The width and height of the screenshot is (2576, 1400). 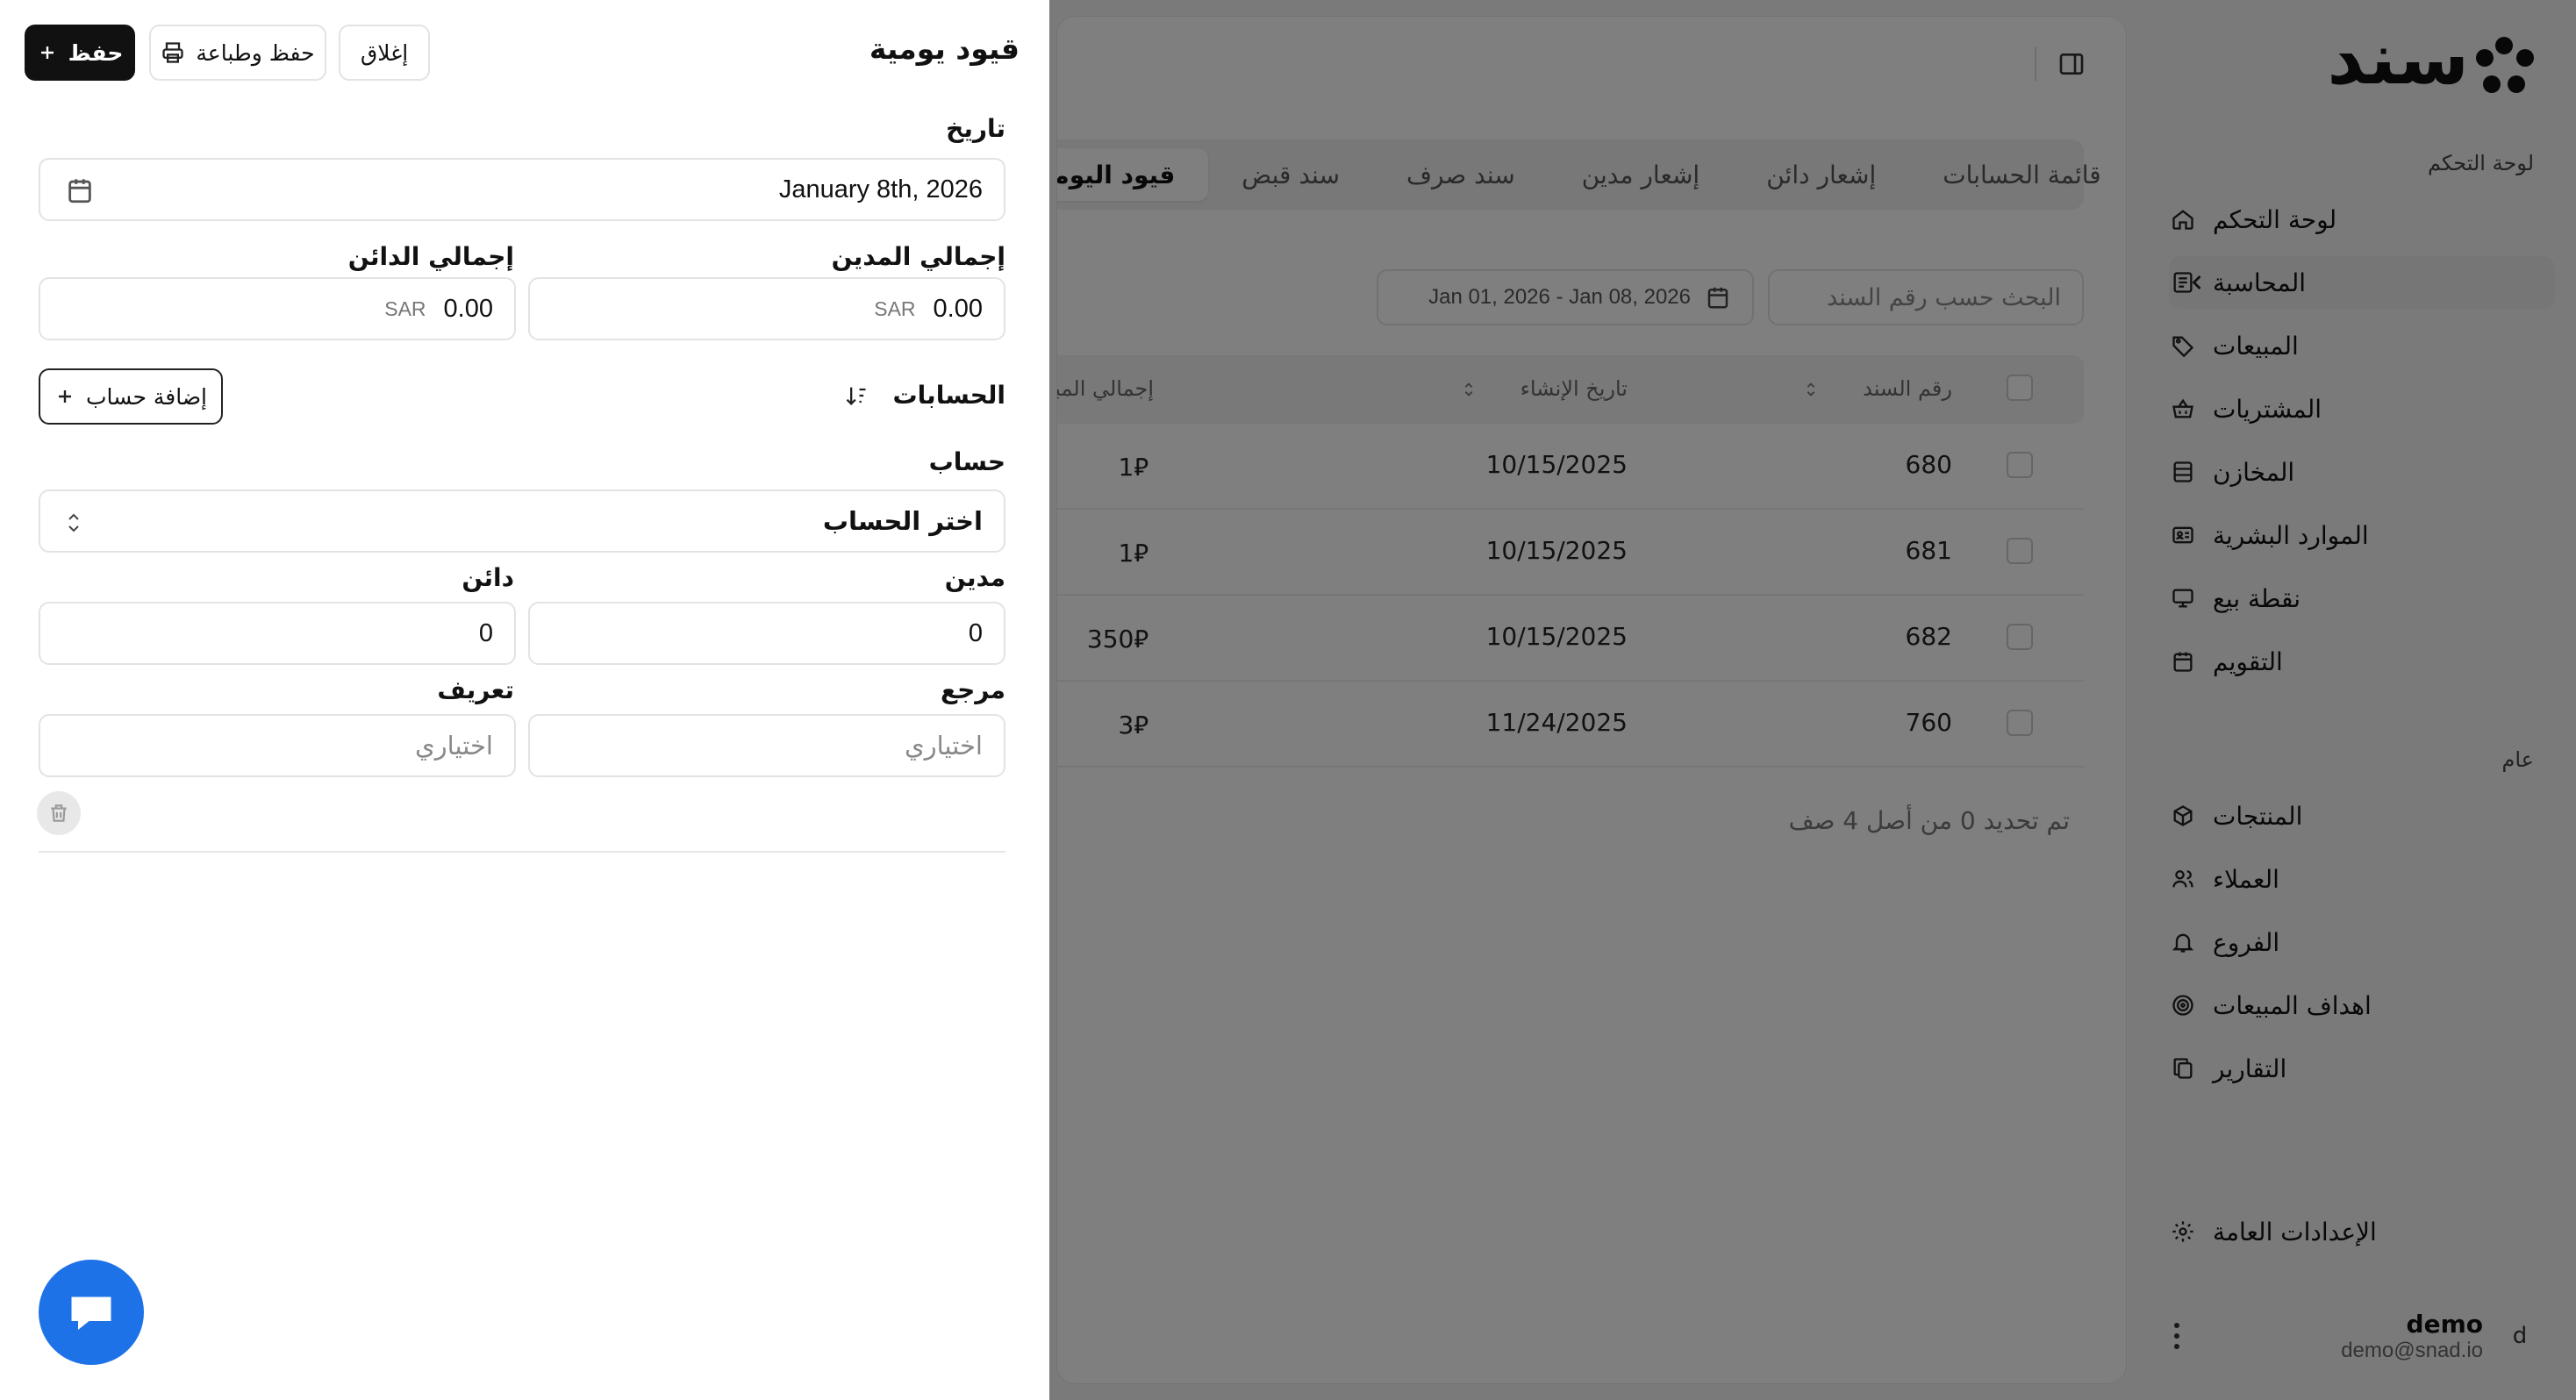 I want to click on credit-total-label: إجمالي الدائن, so click(x=430, y=256).